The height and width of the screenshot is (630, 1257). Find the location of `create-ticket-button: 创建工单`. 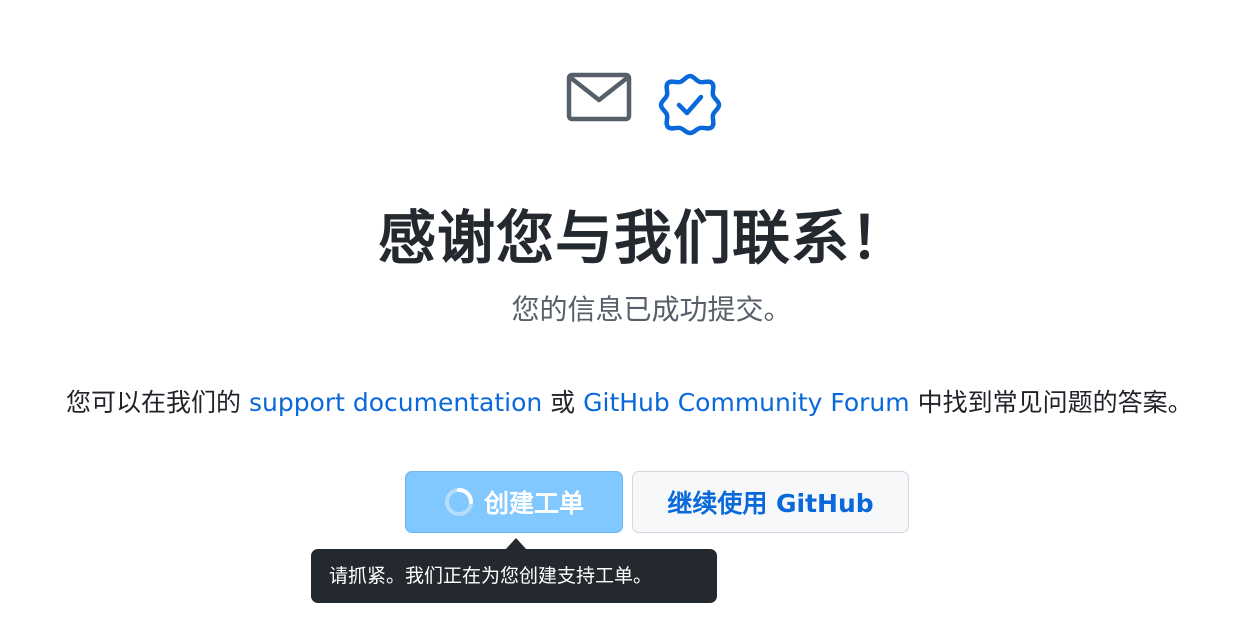

create-ticket-button: 创建工单 is located at coordinates (514, 502).